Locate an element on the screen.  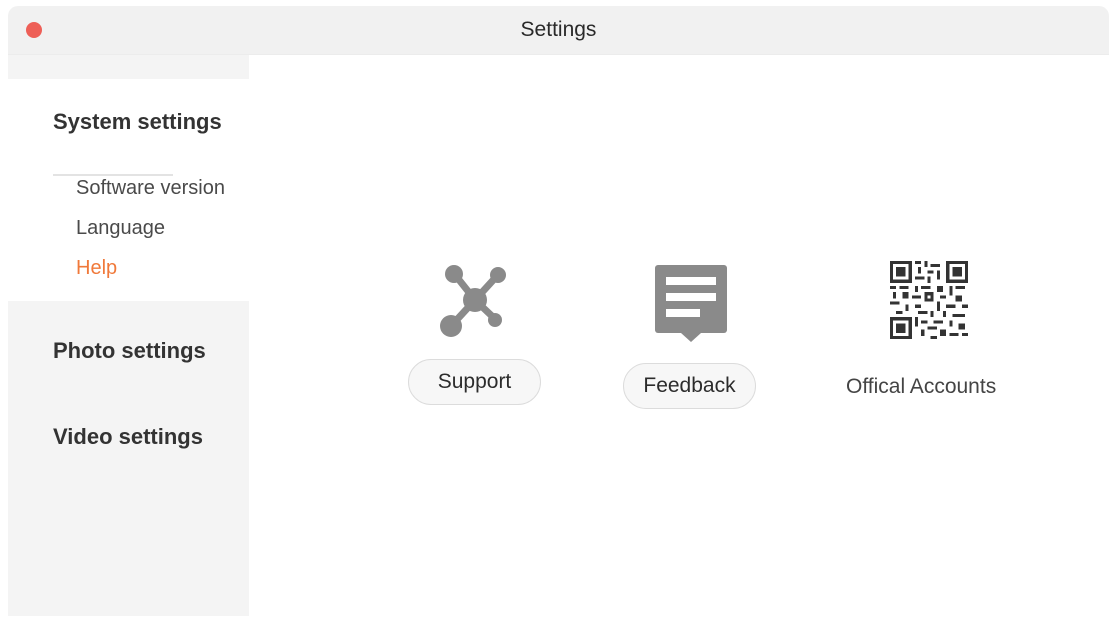
title-bar: Settings is located at coordinates (558, 30).